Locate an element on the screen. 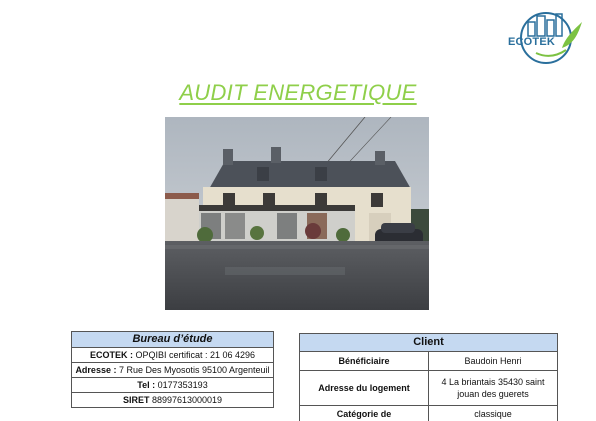 Image resolution: width=596 pixels, height=421 pixels. table-row: Catégorie de classique is located at coordinates (428, 413).